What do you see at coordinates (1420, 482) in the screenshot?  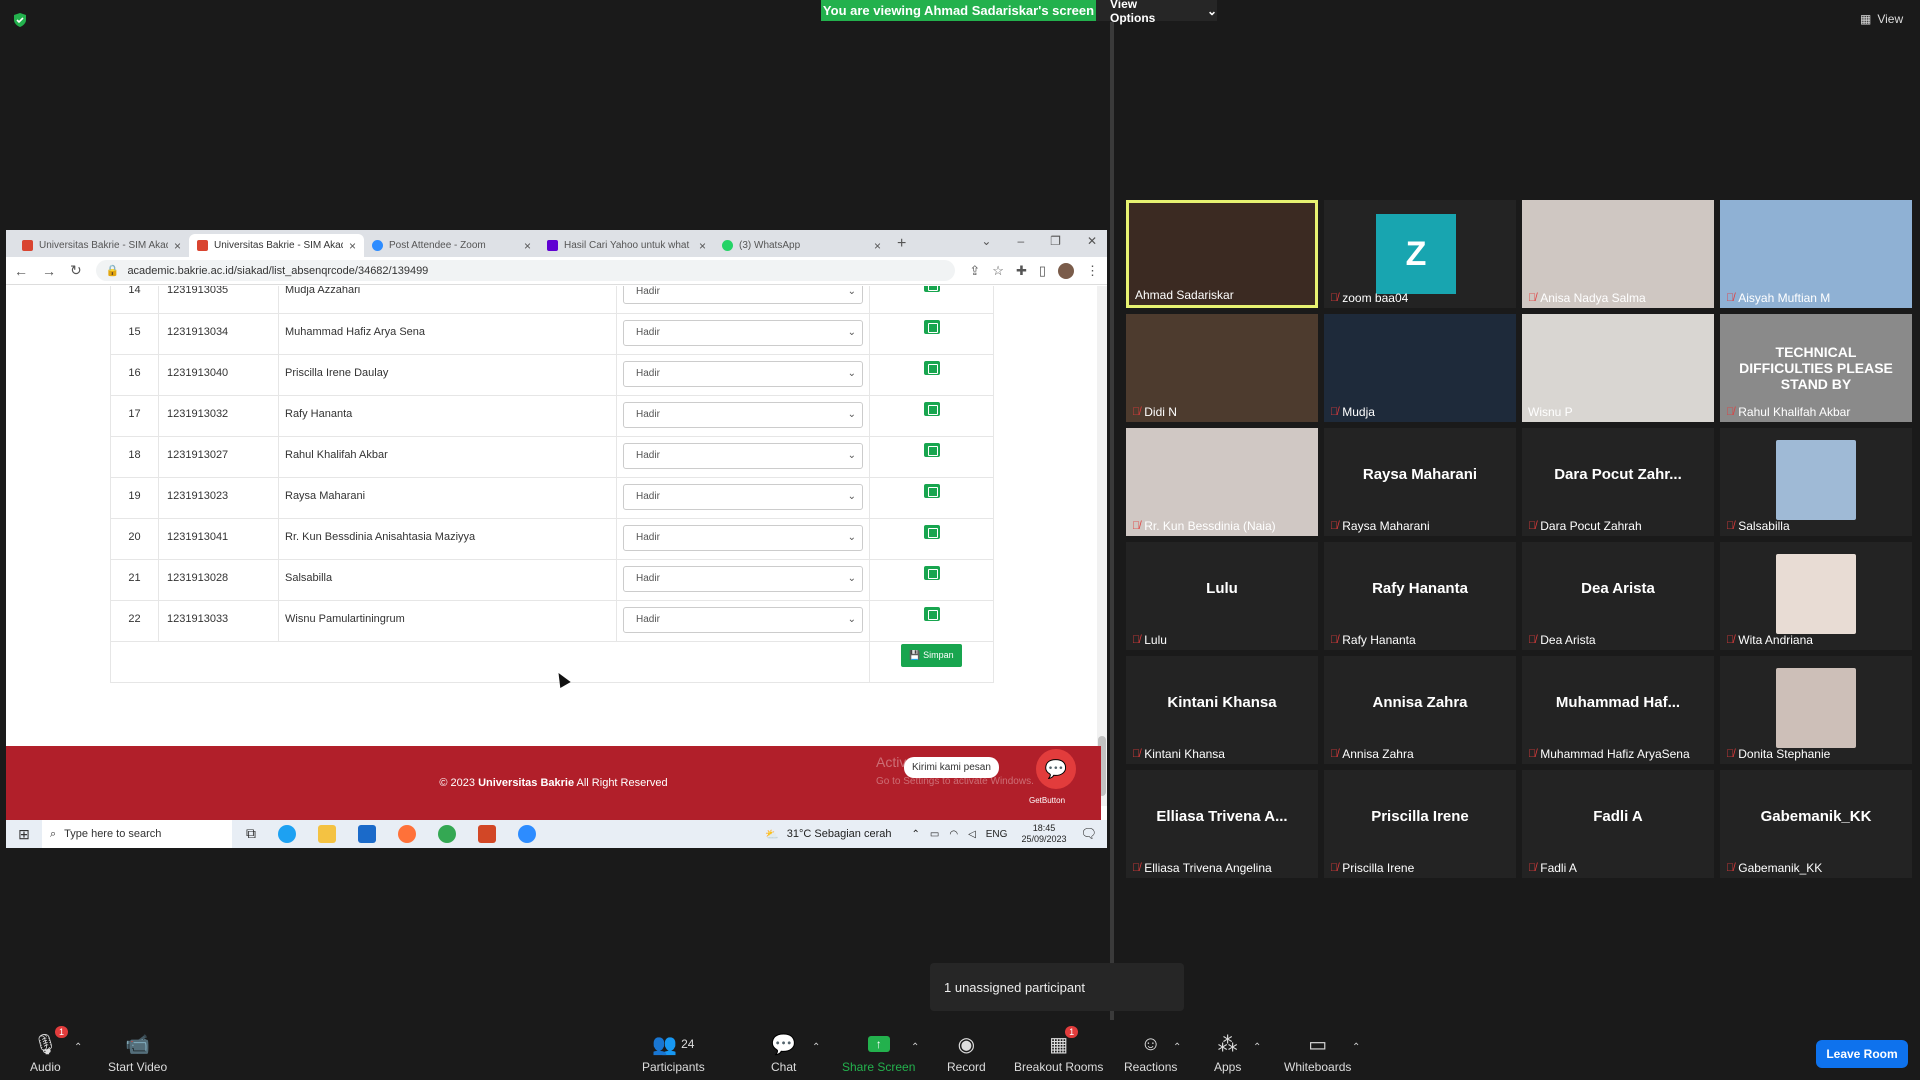 I see `participant-tile: Raysa Maharani 🎙̸ Raysa Maharani` at bounding box center [1420, 482].